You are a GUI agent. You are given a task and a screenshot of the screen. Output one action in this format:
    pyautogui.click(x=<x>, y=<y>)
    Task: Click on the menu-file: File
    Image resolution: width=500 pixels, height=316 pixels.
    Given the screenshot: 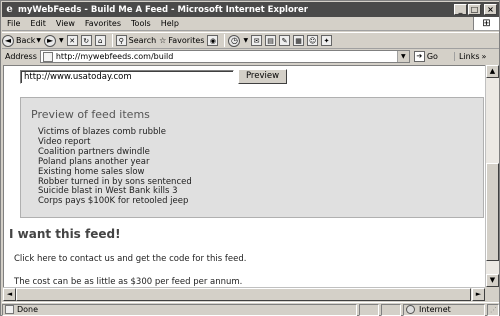 What is the action you would take?
    pyautogui.click(x=13, y=23)
    